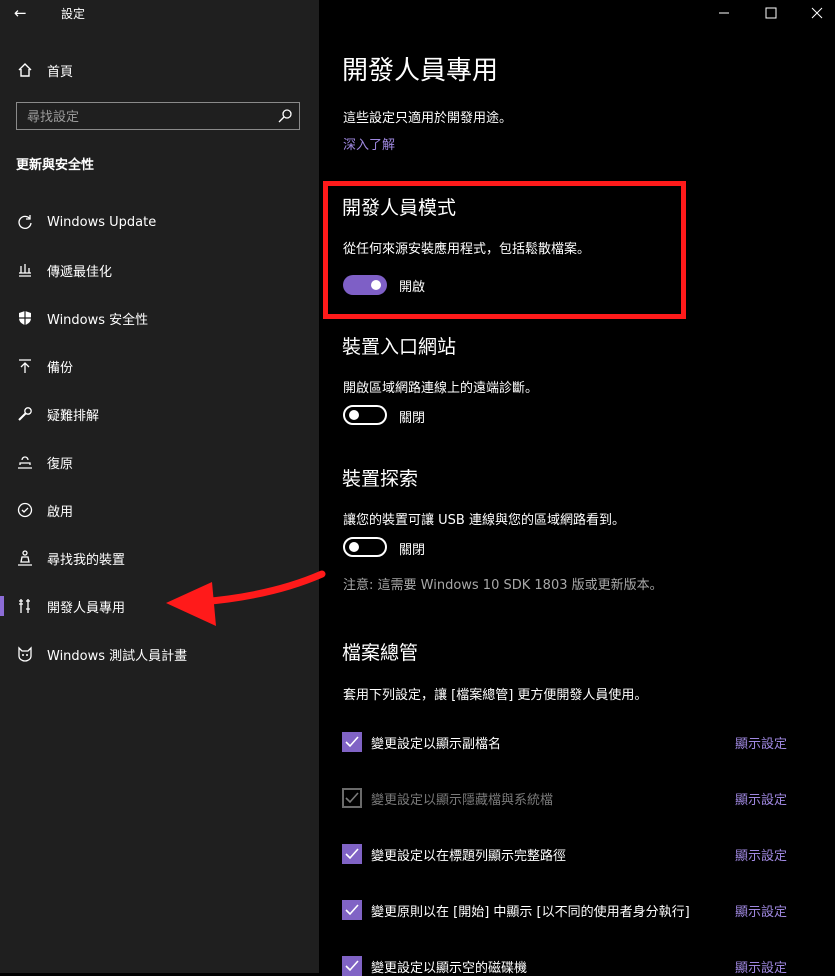  What do you see at coordinates (467, 249) in the screenshot?
I see `dev-mode-desc: 從任何來源安裝應用程式，包括鬆散檔案。` at bounding box center [467, 249].